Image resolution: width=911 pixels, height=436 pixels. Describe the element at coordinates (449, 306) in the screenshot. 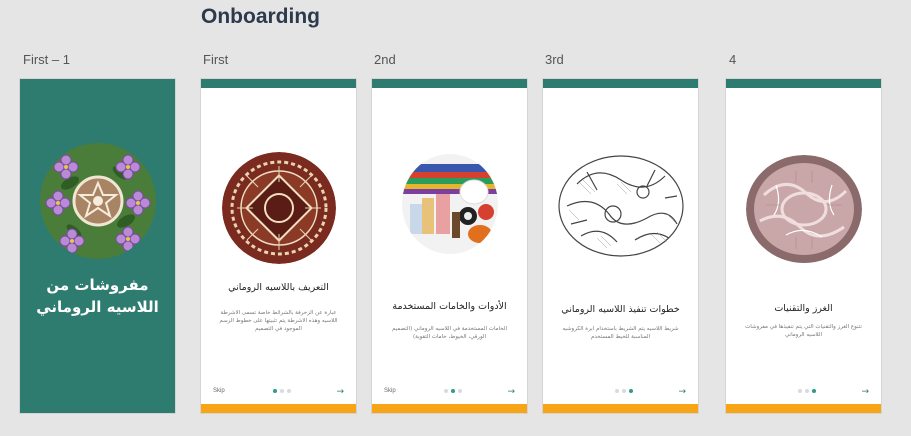

I see `screen-title: الأدوات والخامات المستخدمة` at that location.